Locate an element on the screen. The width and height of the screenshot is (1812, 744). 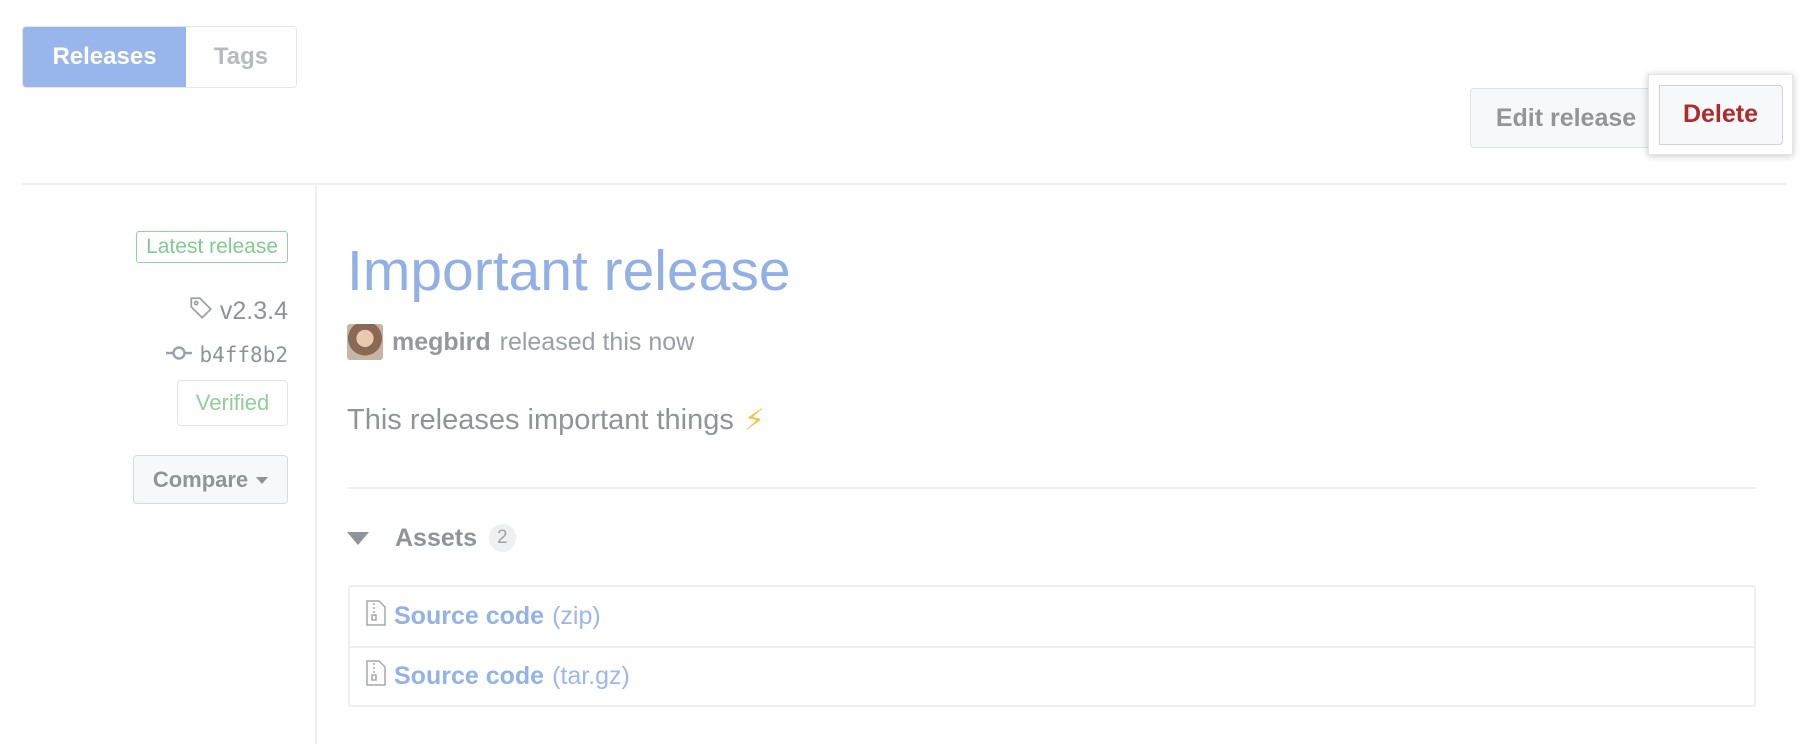
release-tabs: Releases Tags is located at coordinates (159, 57).